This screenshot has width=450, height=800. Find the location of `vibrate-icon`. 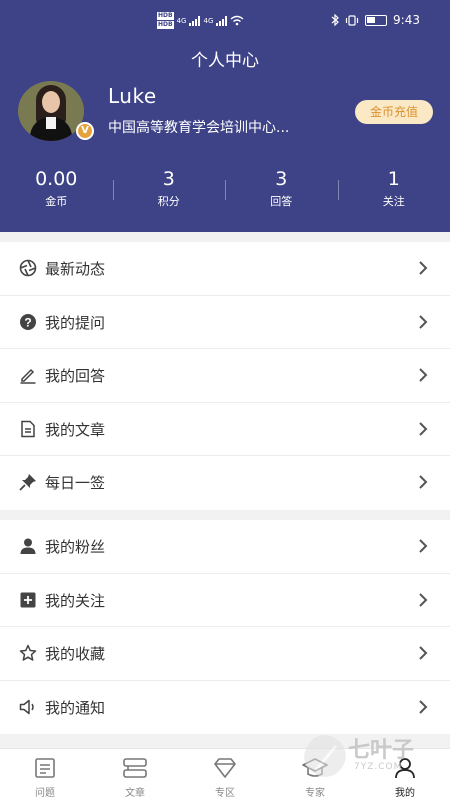

vibrate-icon is located at coordinates (352, 20).